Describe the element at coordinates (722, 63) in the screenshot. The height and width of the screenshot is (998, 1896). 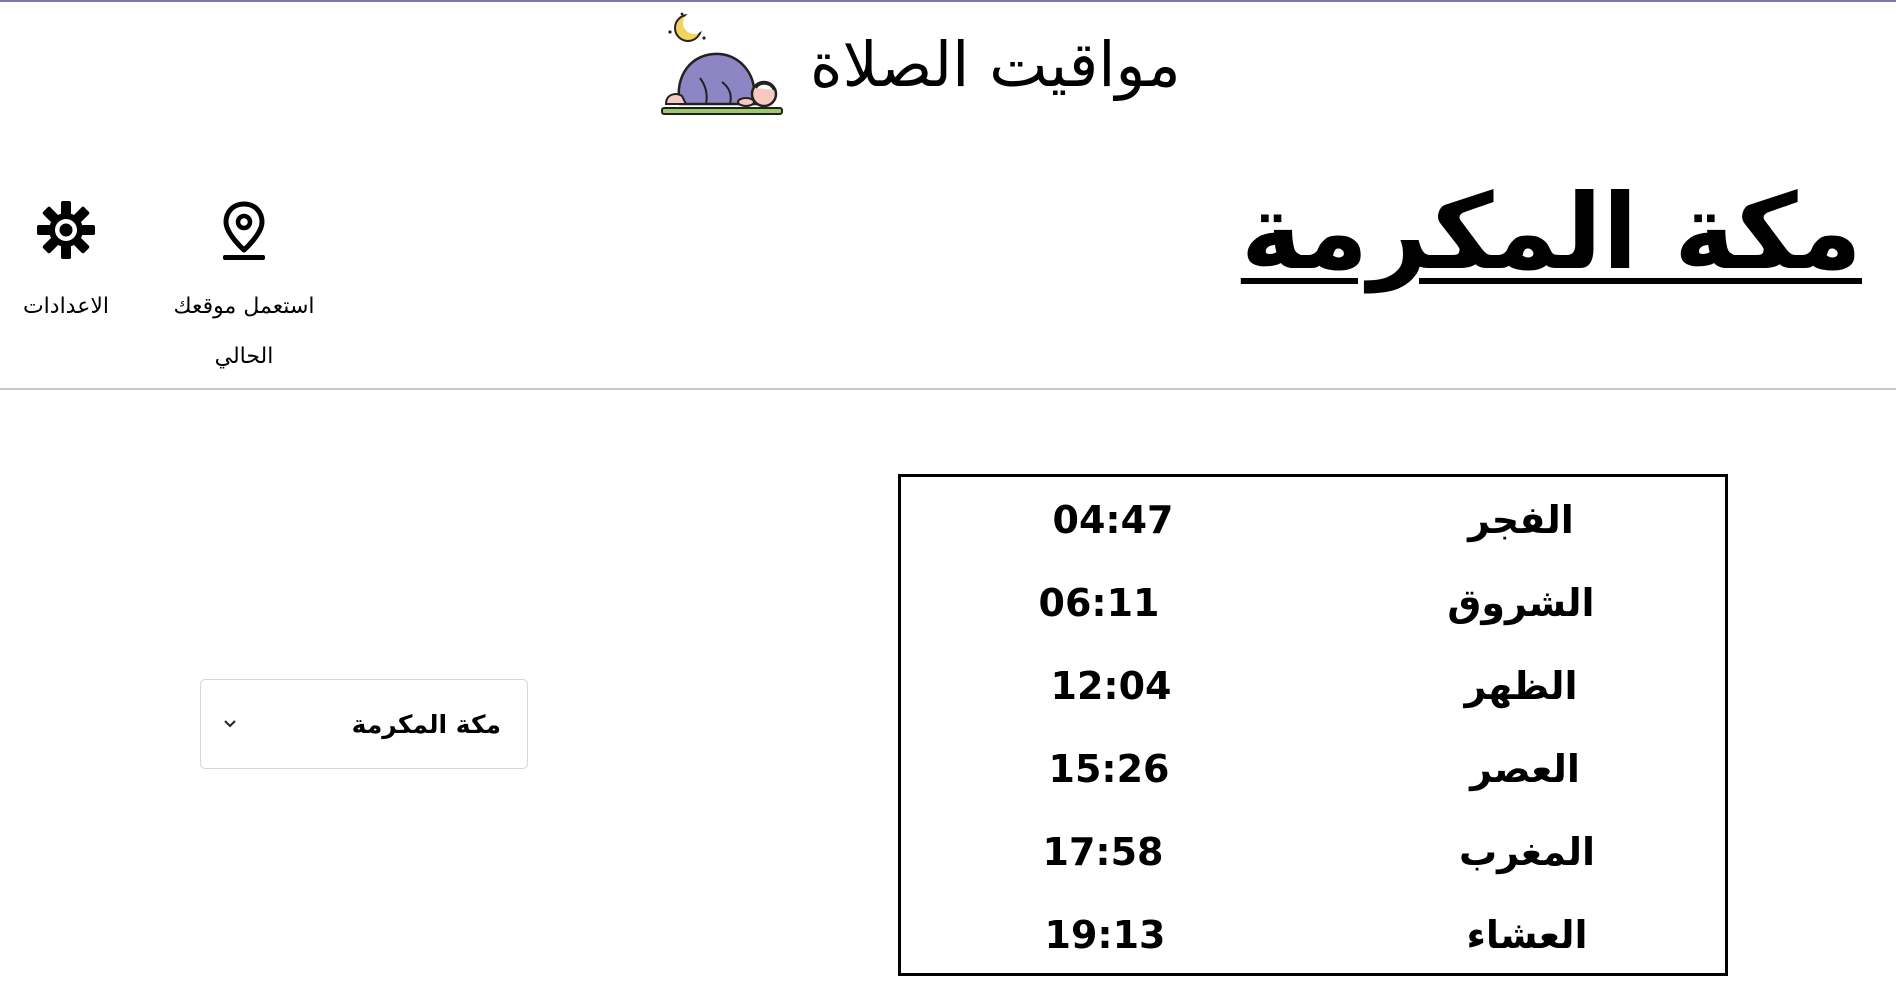
I see `praying-person-crescent-icon` at that location.